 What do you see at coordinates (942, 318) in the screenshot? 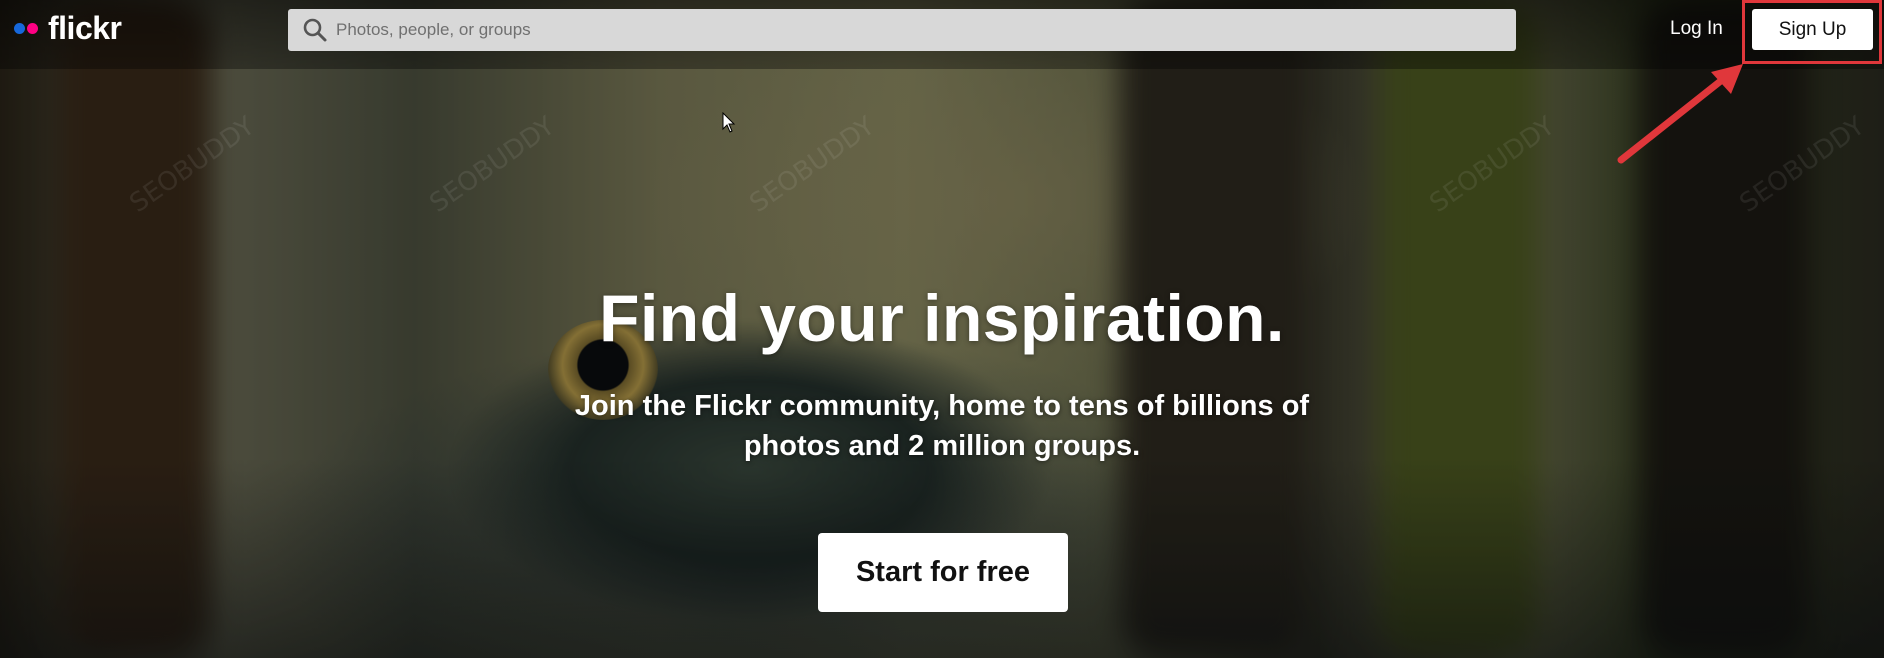
I see `hero-title: Find your inspiration.` at bounding box center [942, 318].